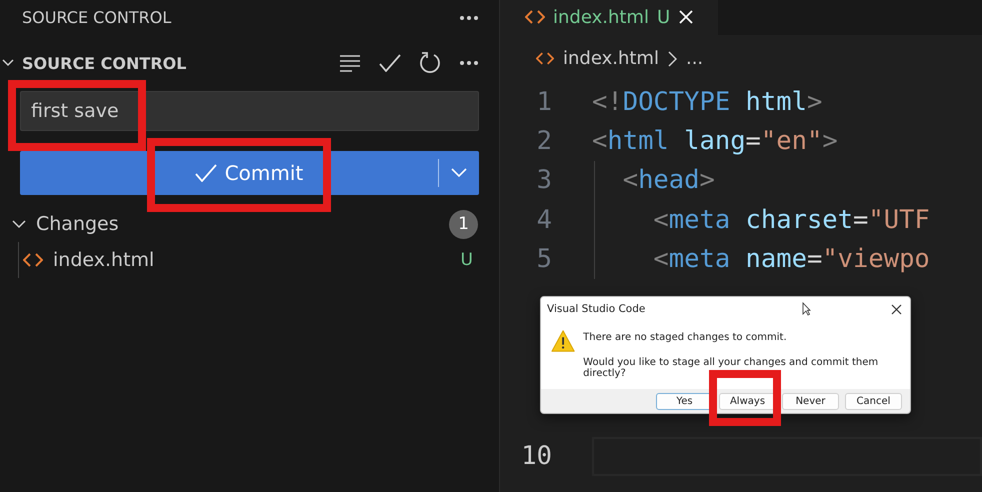  I want to click on count-badge: 1, so click(463, 224).